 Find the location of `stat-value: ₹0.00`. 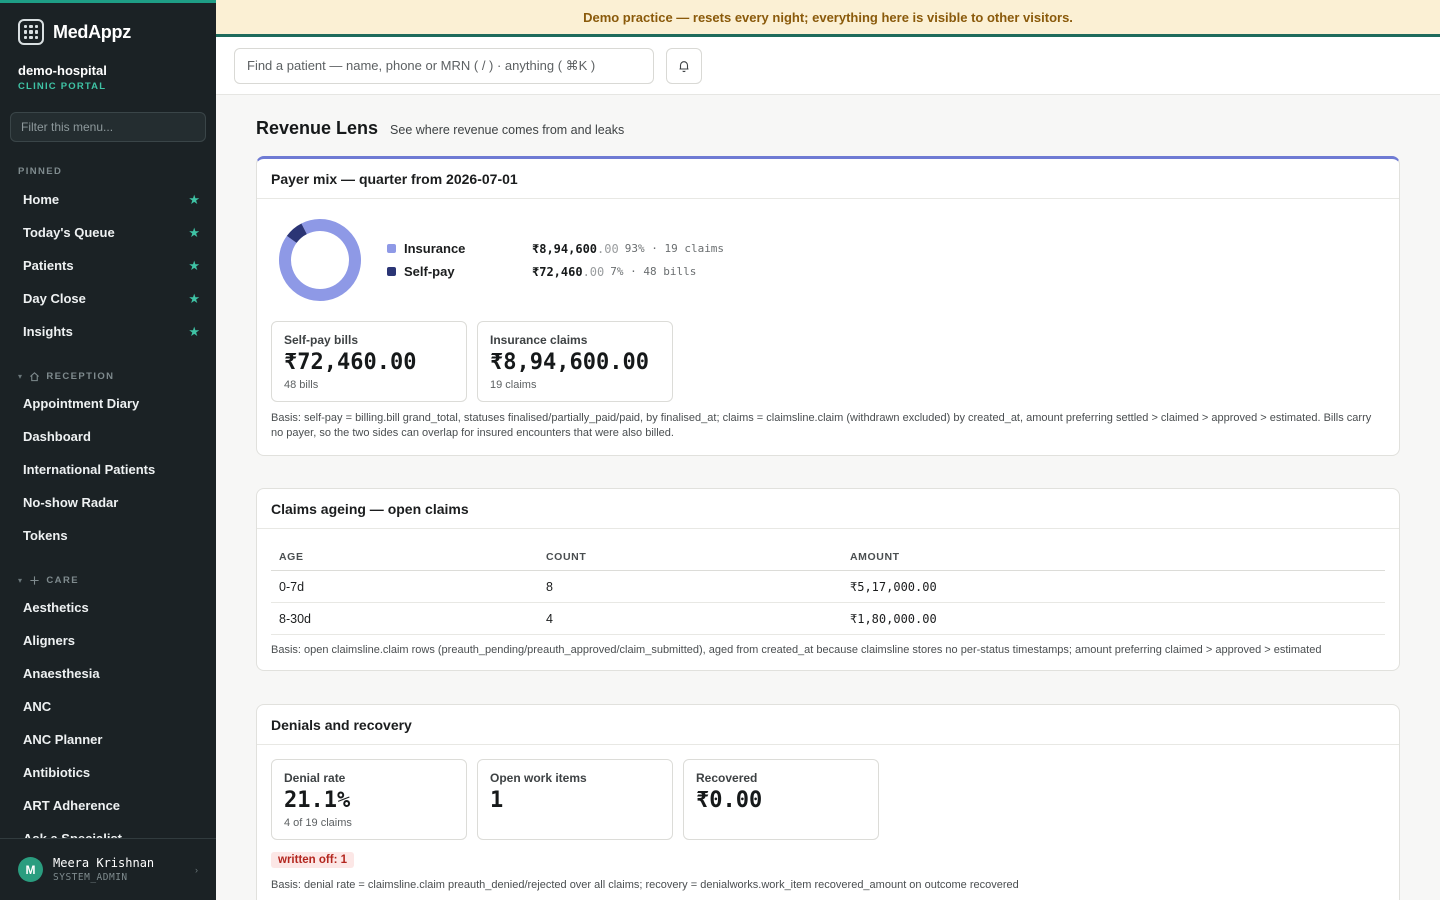

stat-value: ₹0.00 is located at coordinates (729, 800).